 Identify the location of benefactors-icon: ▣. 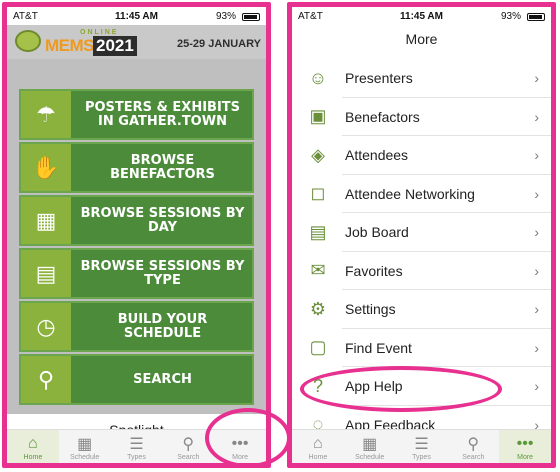
(318, 116).